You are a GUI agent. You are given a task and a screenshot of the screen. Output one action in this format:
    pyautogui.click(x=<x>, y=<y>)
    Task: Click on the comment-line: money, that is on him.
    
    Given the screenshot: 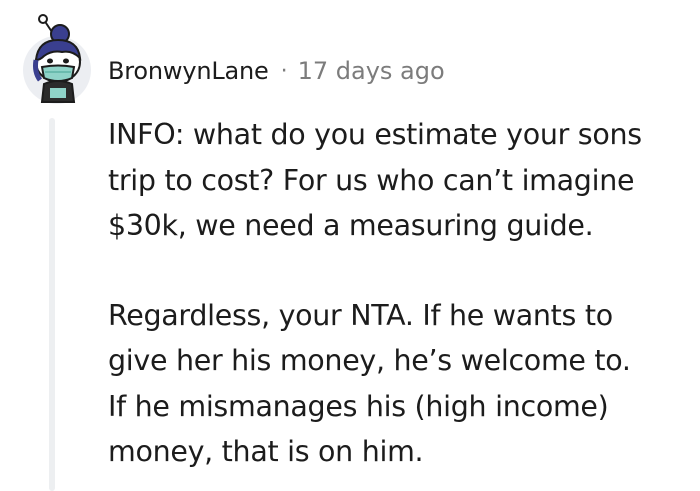 What is the action you would take?
    pyautogui.click(x=266, y=451)
    